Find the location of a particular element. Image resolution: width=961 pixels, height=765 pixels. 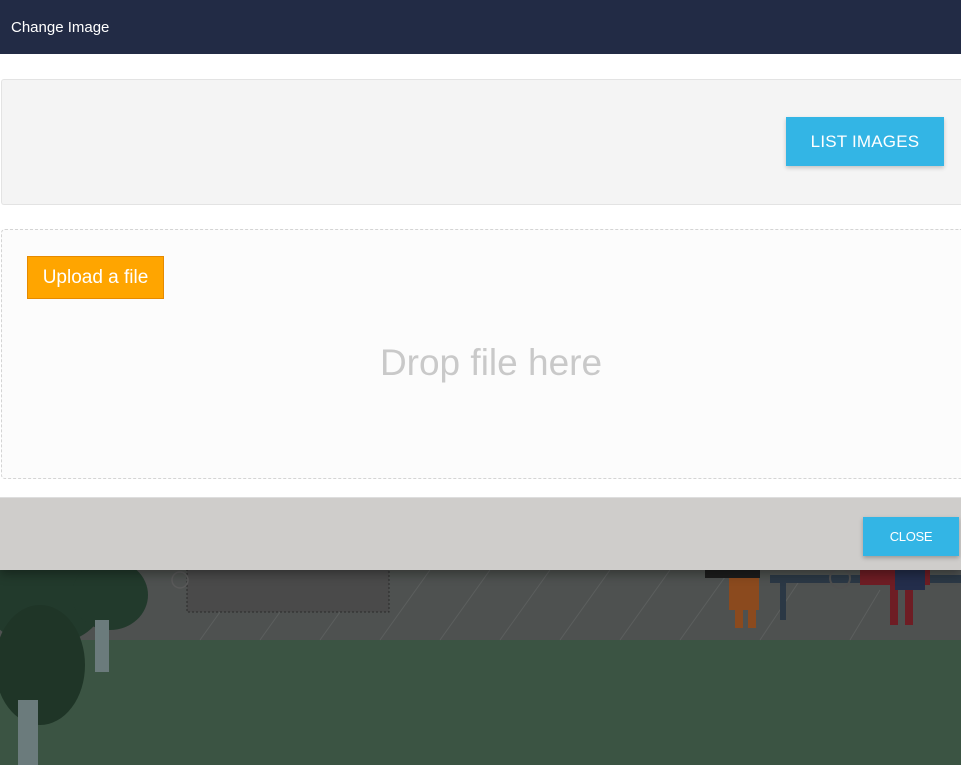

modal-header: Change Image is located at coordinates (480, 27).